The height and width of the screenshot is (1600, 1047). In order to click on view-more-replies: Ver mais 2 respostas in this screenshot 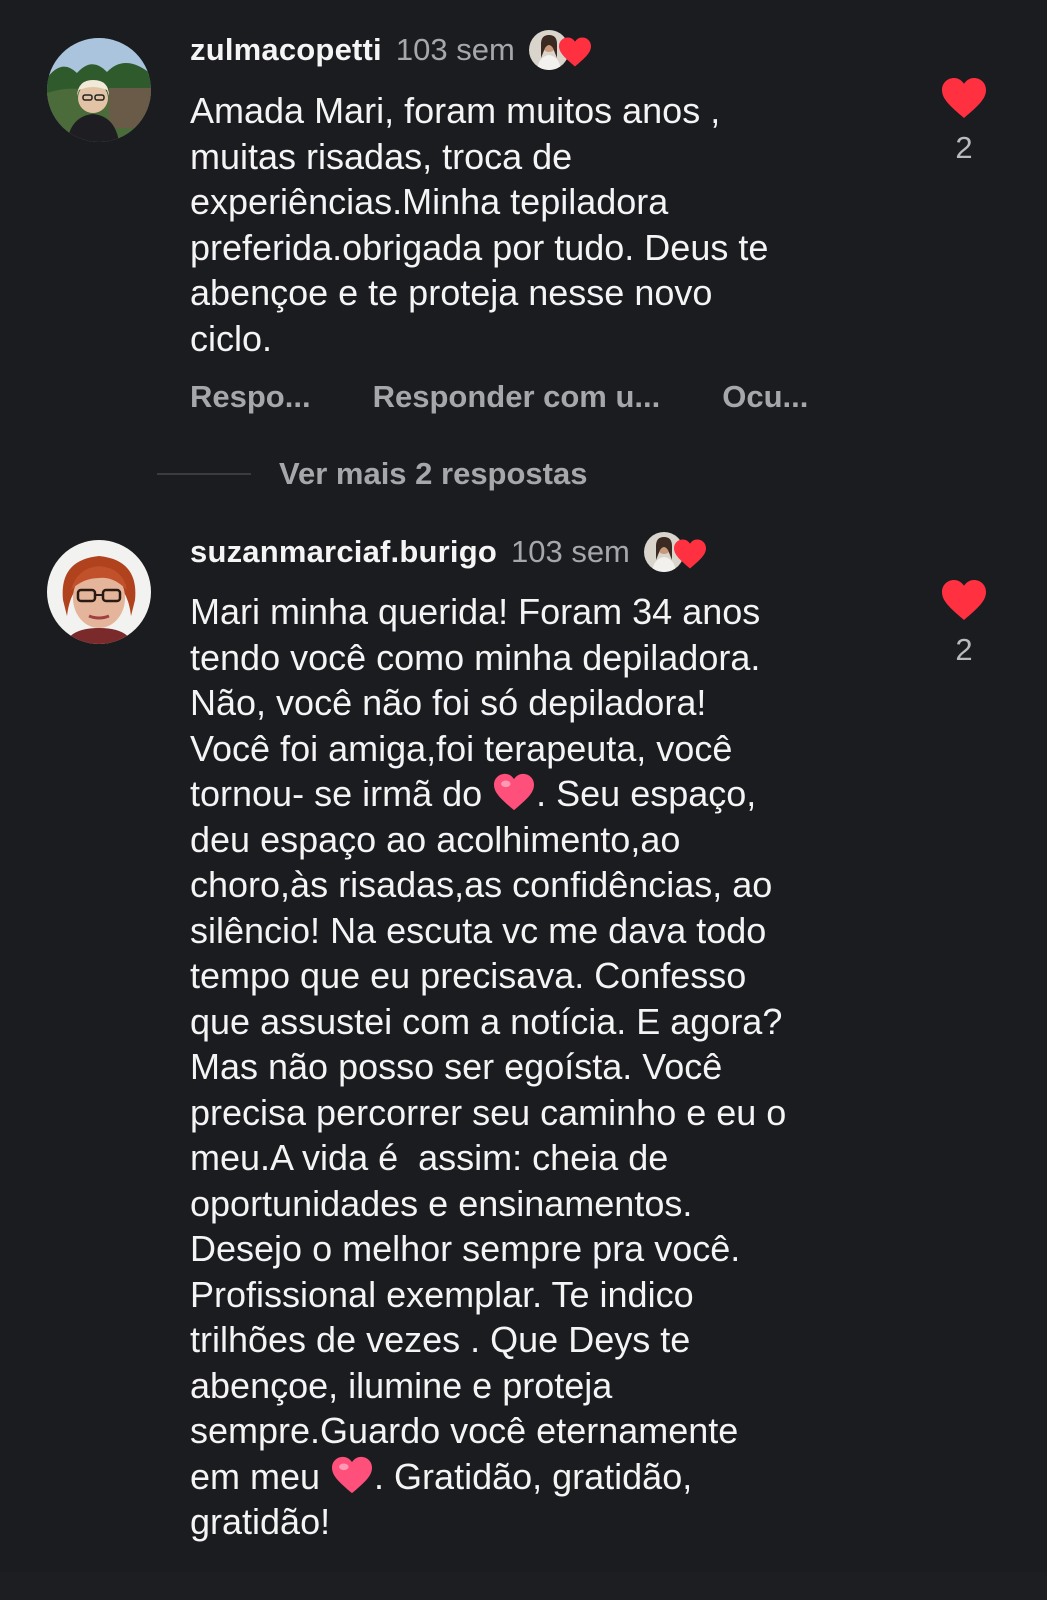, I will do `click(372, 474)`.